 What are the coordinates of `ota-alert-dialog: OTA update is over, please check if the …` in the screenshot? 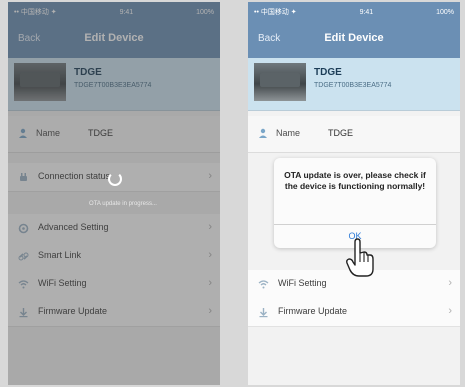 It's located at (355, 203).